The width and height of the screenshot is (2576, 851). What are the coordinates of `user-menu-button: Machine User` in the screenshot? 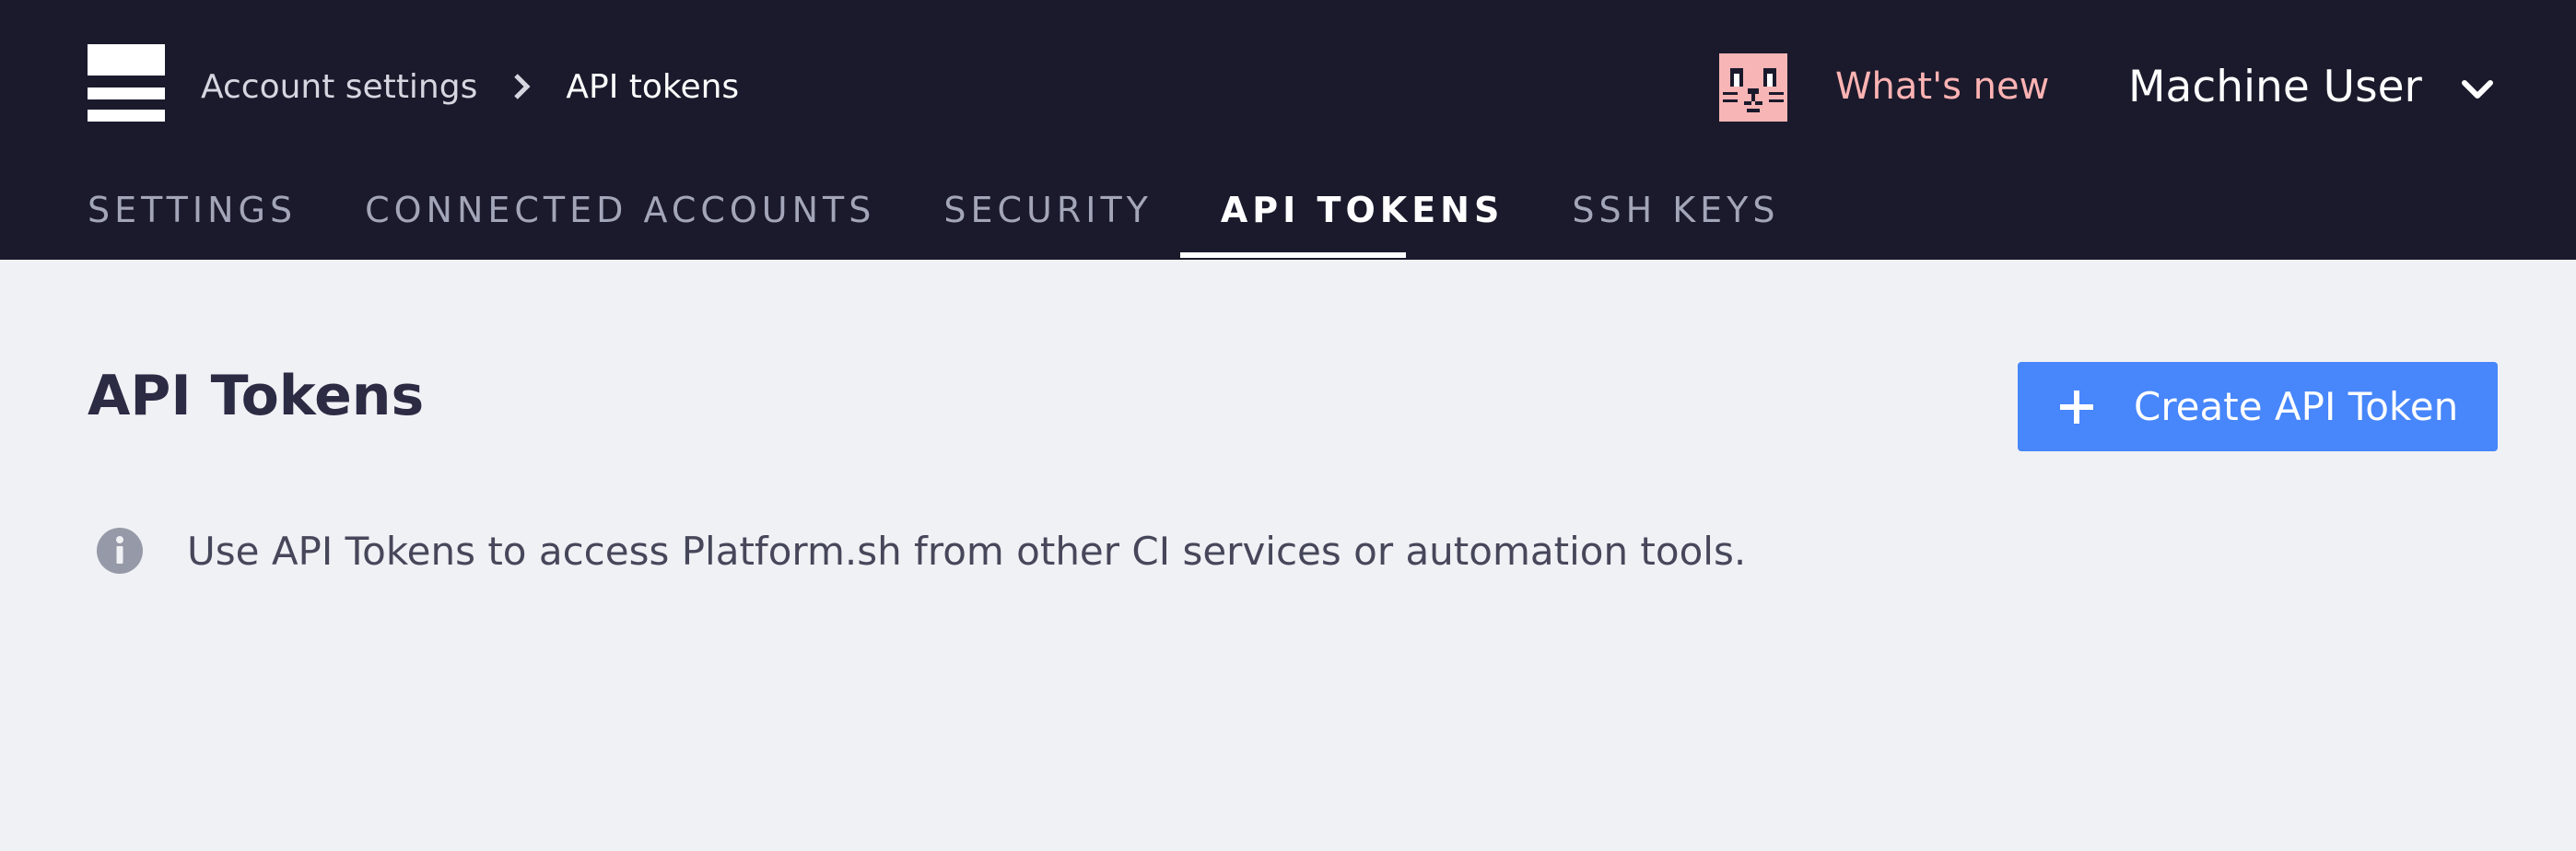 It's located at (2313, 87).